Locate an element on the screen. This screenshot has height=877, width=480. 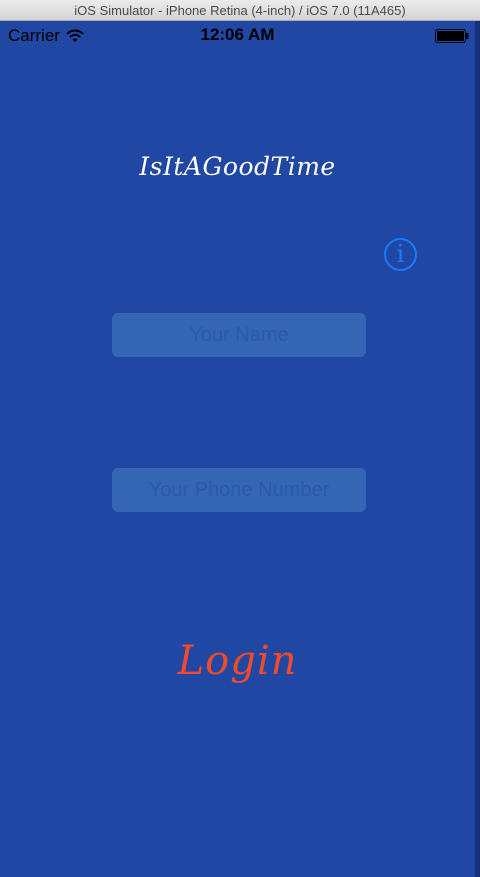
battery-icon is located at coordinates (452, 36).